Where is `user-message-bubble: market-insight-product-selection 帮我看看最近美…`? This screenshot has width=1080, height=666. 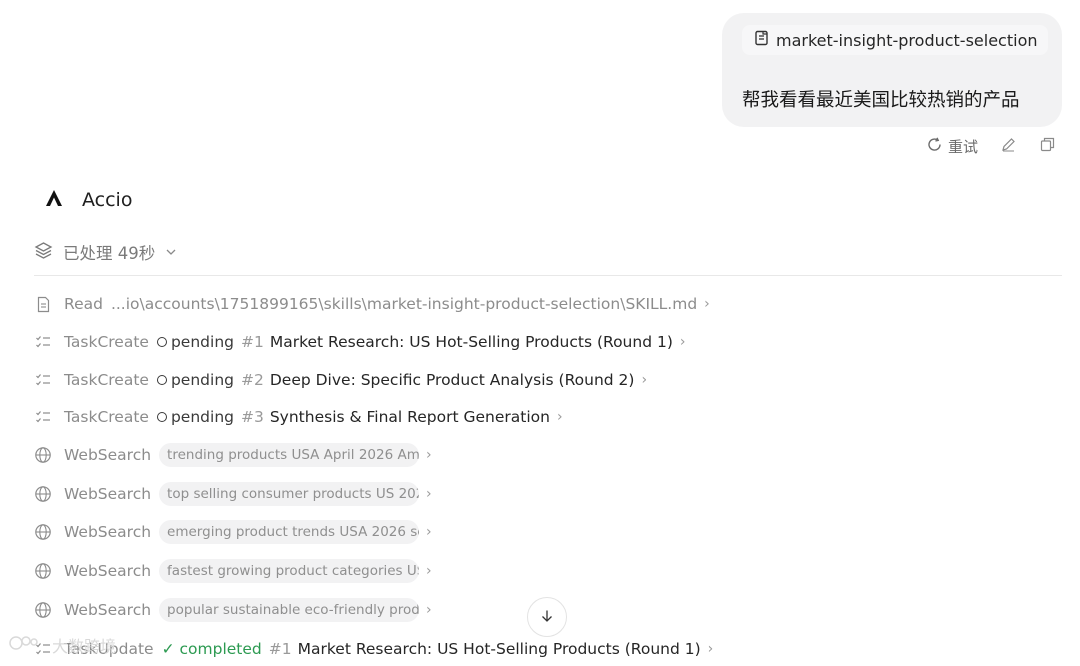 user-message-bubble: market-insight-product-selection 帮我看看最近美… is located at coordinates (892, 70).